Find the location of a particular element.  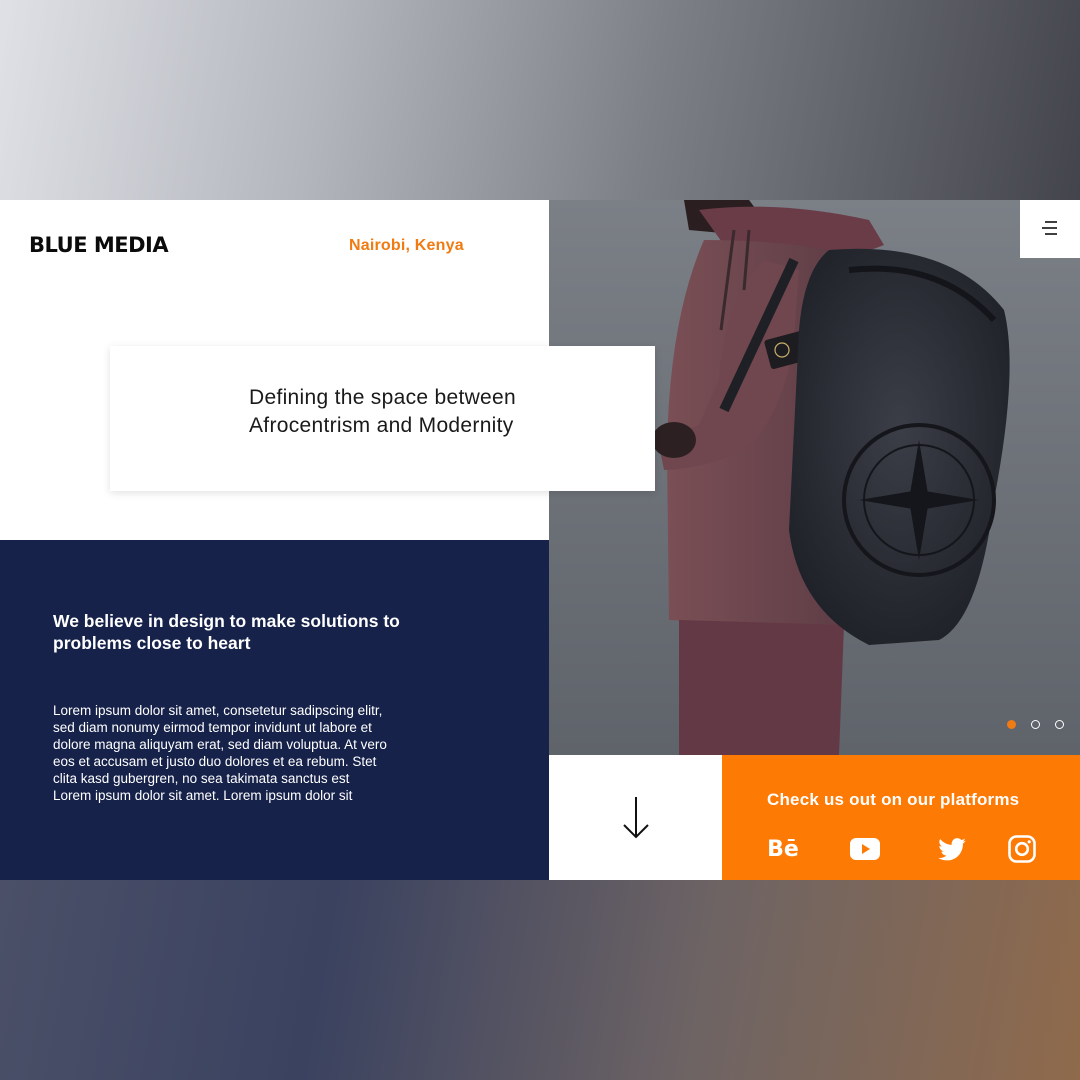

instagram-icon is located at coordinates (1022, 849).